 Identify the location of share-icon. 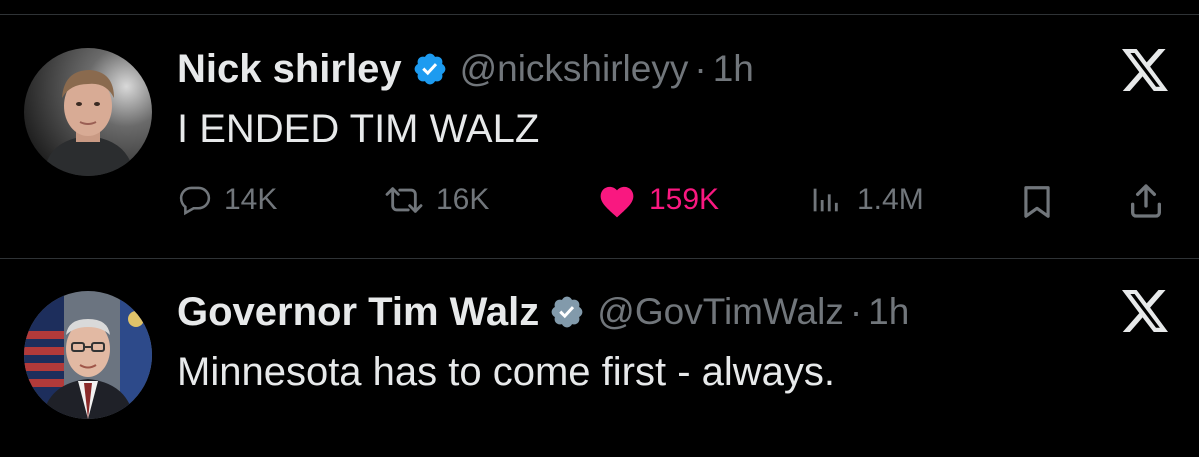
(1146, 201).